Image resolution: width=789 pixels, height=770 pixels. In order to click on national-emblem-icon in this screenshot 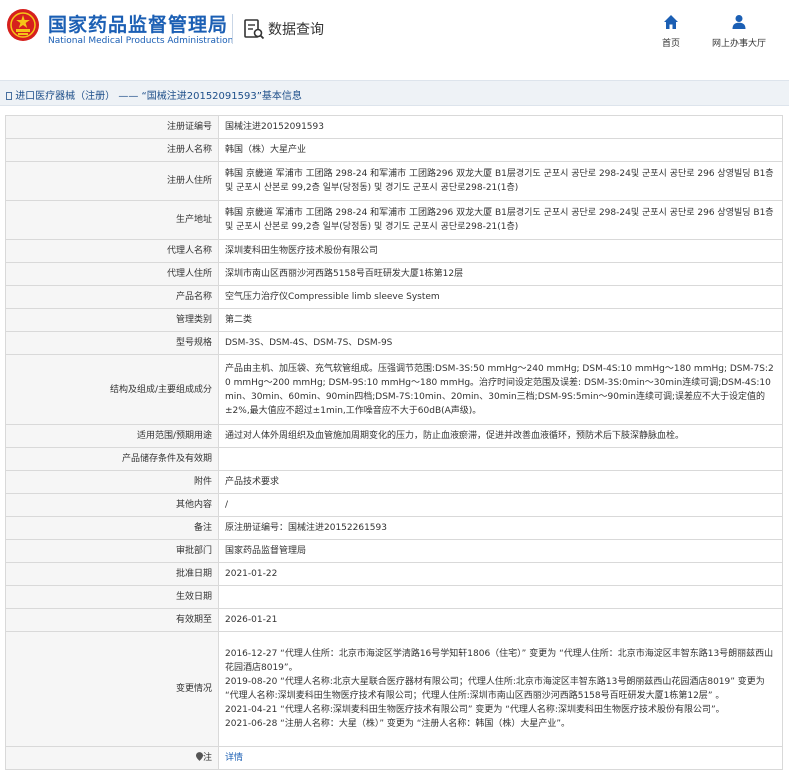, I will do `click(23, 25)`.